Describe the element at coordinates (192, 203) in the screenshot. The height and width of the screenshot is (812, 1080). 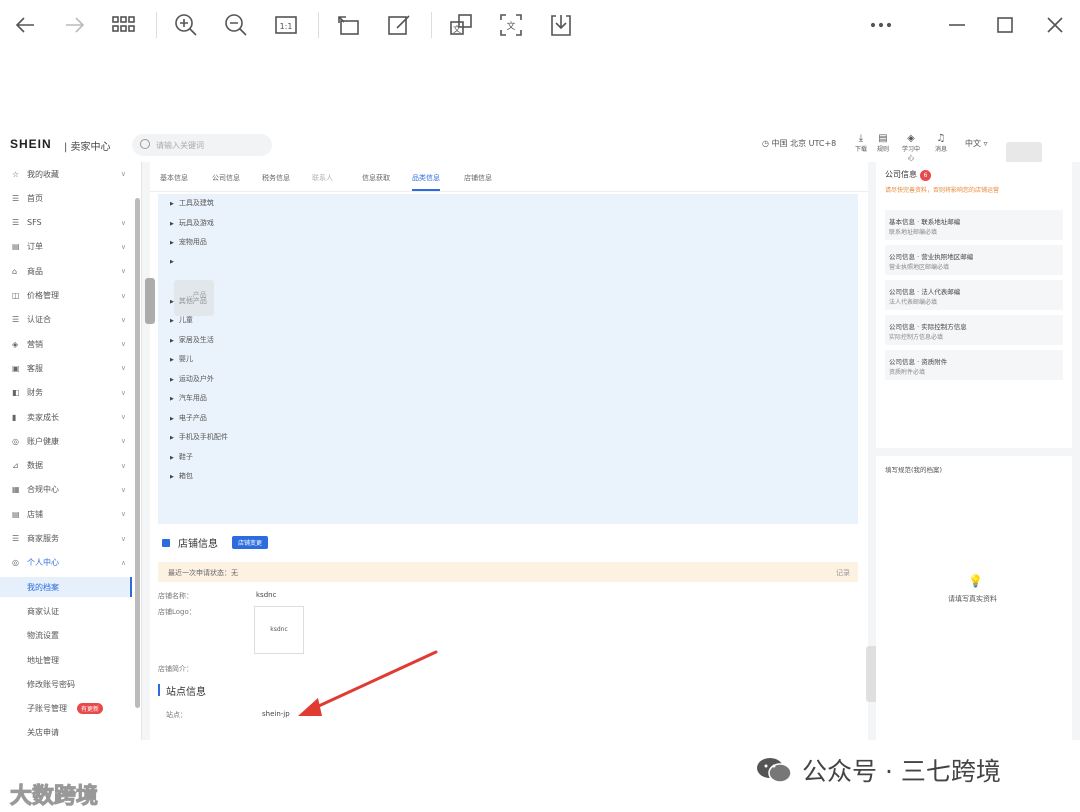
I see `tree-item: ▶ 工具及建筑` at that location.